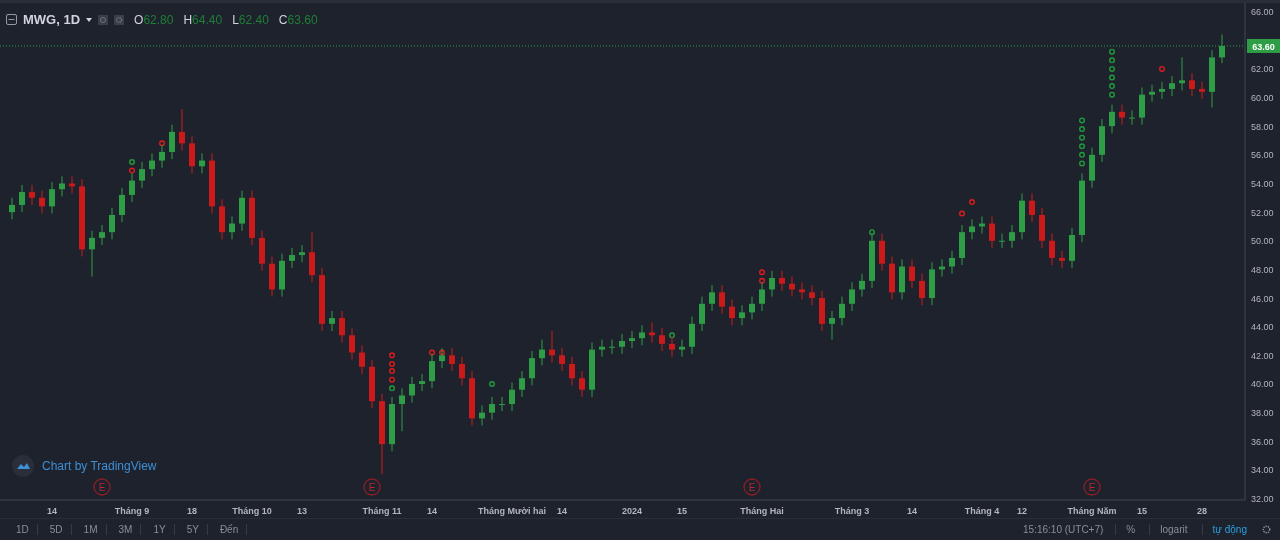 This screenshot has height=540, width=1280. Describe the element at coordinates (1262, 241) in the screenshot. I see `price-axis-label: 50.00` at that location.